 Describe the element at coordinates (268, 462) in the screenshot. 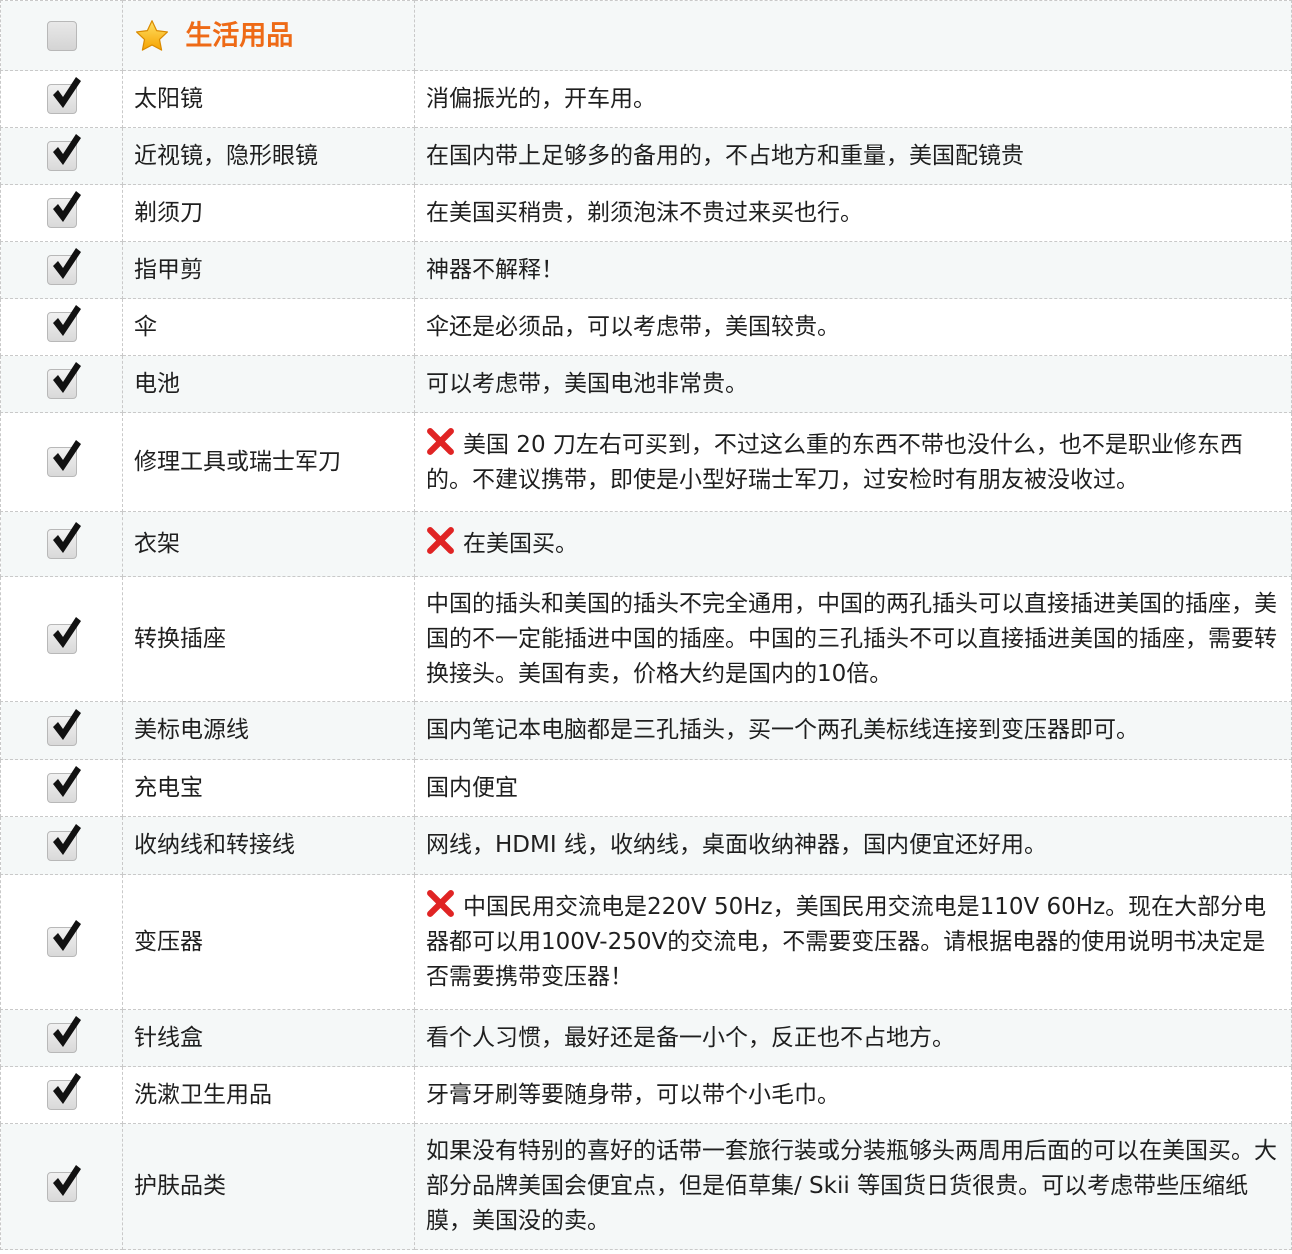

I see `item-name: 修理工具或瑞士军刀` at that location.